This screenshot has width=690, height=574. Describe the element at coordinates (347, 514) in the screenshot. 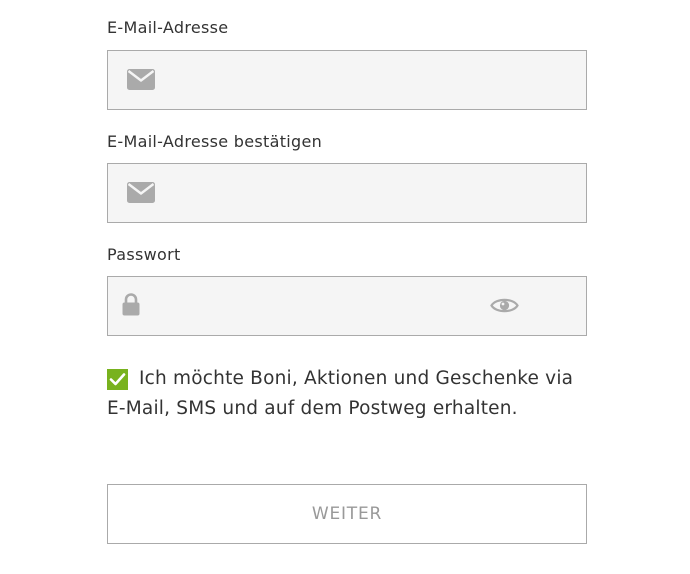

I see `continue-button: WEITER` at that location.